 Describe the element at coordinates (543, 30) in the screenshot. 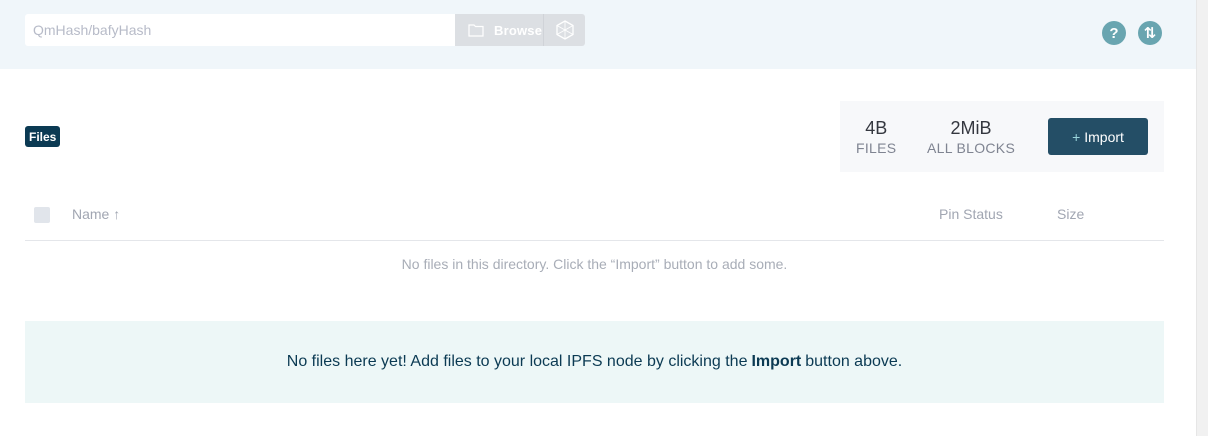

I see `browse-separator` at that location.